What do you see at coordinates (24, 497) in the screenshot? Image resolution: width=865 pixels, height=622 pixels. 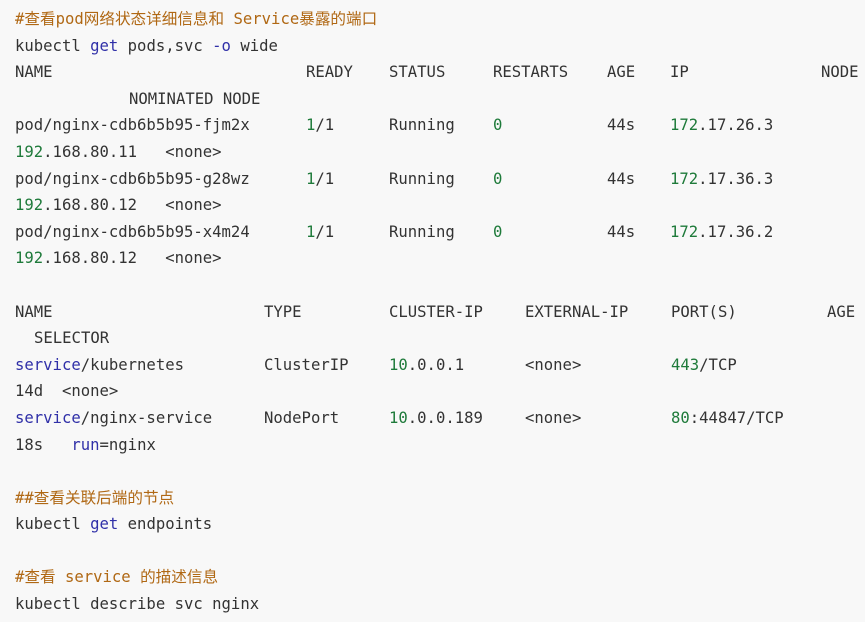 I see `comment-hash: ##` at bounding box center [24, 497].